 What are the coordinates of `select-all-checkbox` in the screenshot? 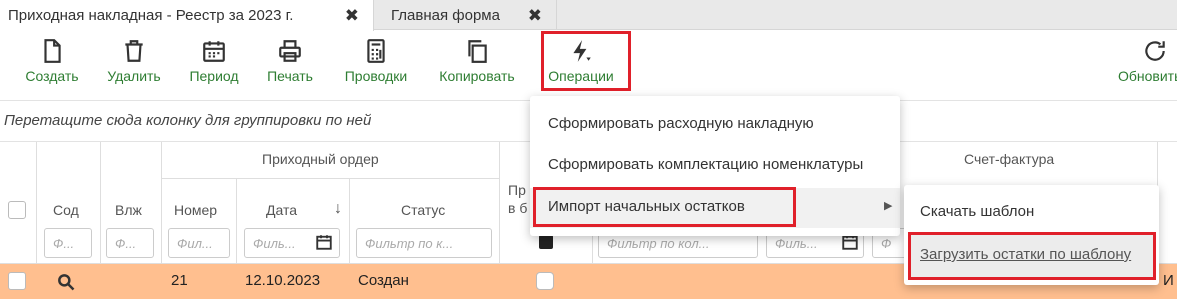 It's located at (17, 210).